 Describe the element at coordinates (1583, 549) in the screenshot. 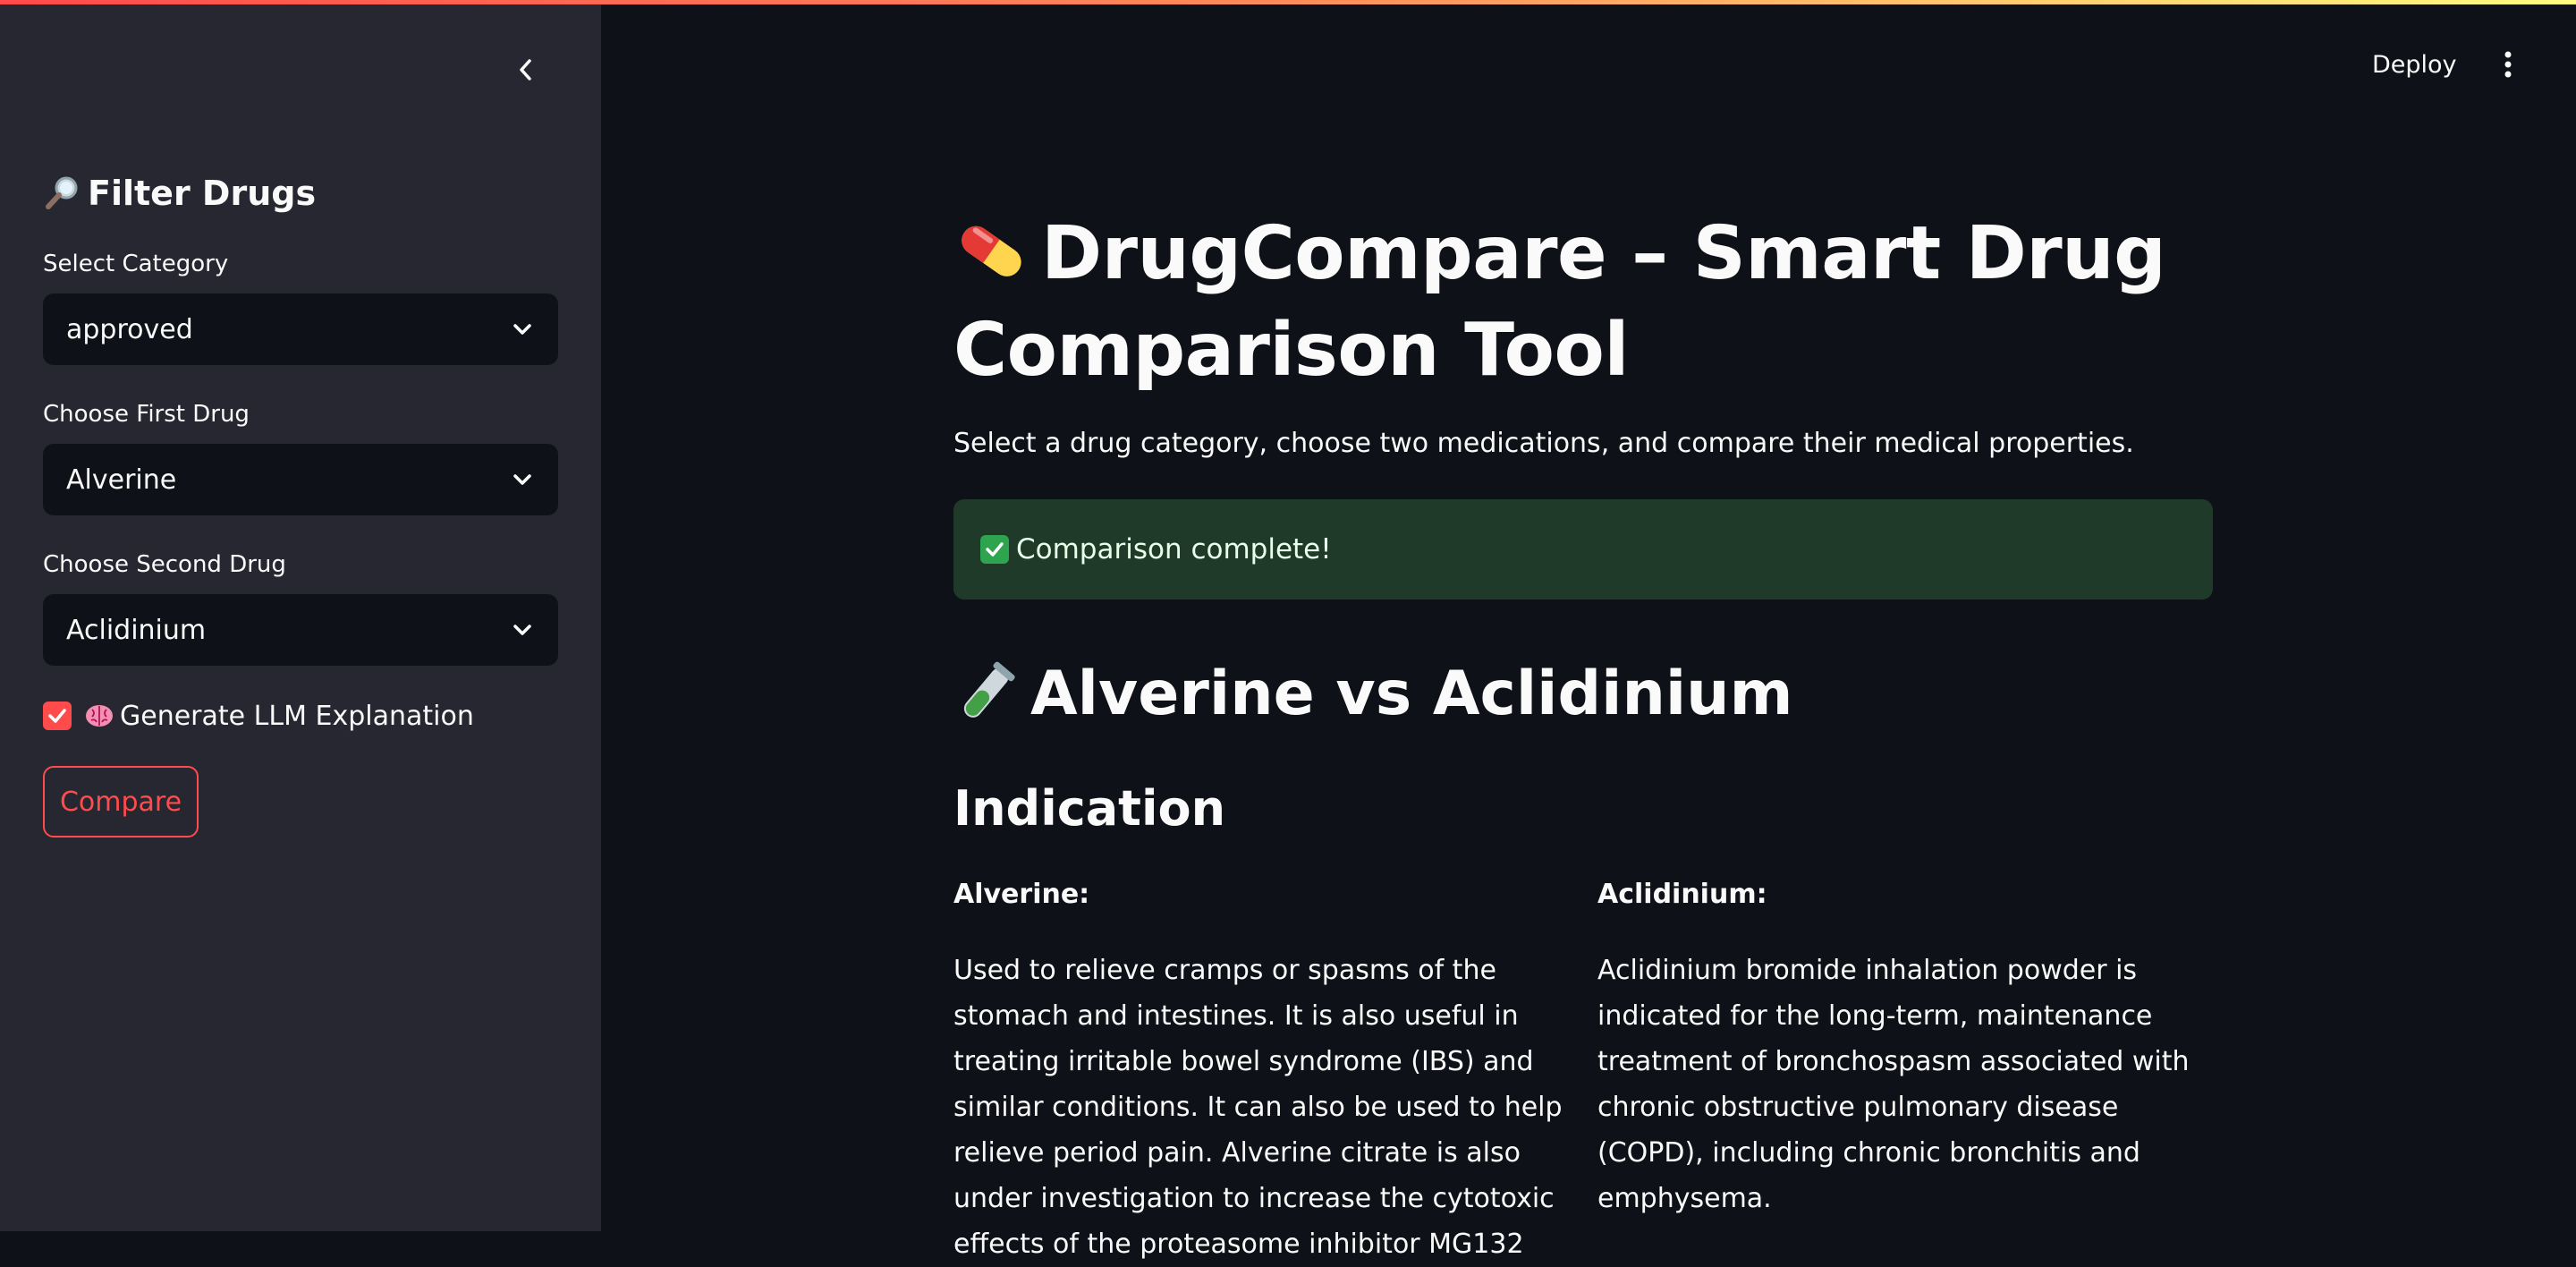

I see `success-alert: Comparison complete!` at that location.